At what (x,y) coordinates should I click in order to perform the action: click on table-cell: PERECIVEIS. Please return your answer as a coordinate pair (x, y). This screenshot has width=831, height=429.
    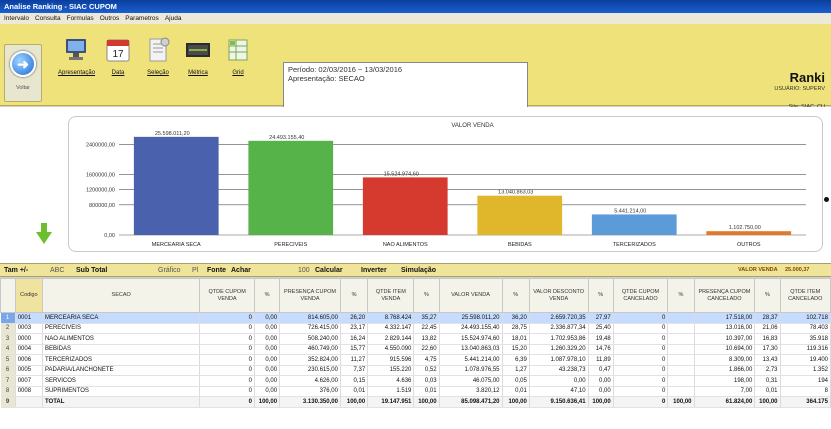
    Looking at the image, I should click on (121, 328).